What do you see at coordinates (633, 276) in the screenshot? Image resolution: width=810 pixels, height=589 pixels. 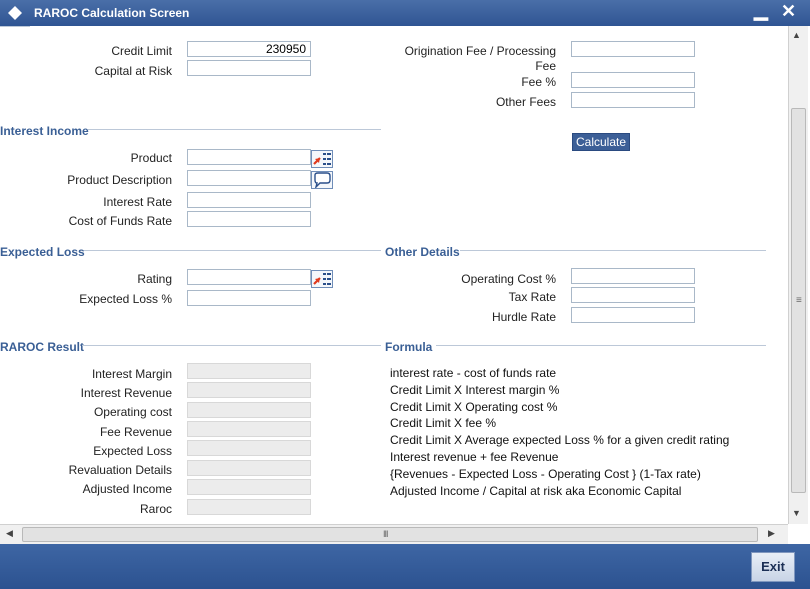 I see `operating-cost-input` at bounding box center [633, 276].